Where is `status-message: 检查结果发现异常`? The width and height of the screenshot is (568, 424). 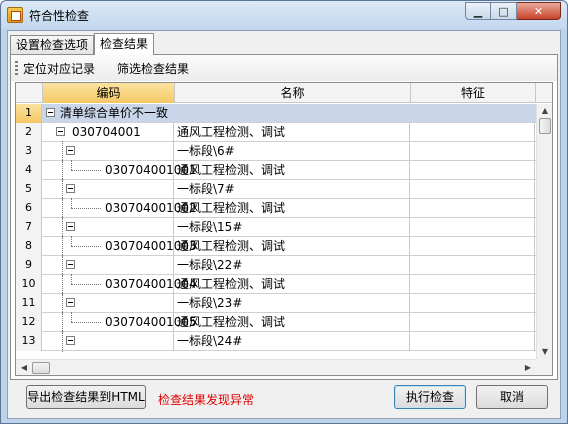 status-message: 检查结果发现异常 is located at coordinates (206, 400).